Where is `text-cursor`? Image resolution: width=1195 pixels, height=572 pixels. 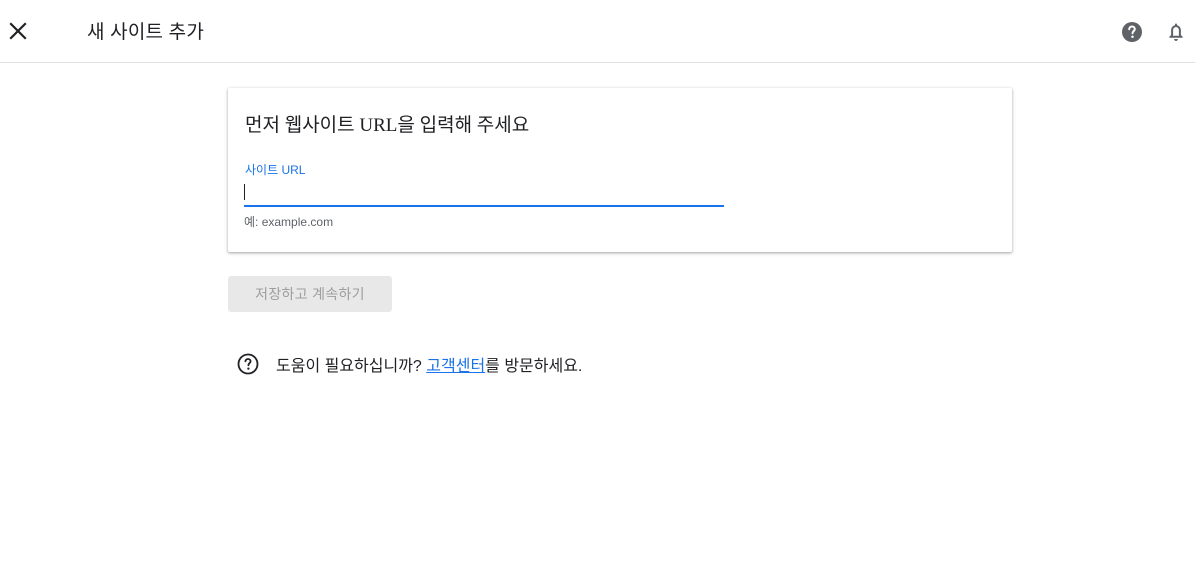 text-cursor is located at coordinates (244, 192).